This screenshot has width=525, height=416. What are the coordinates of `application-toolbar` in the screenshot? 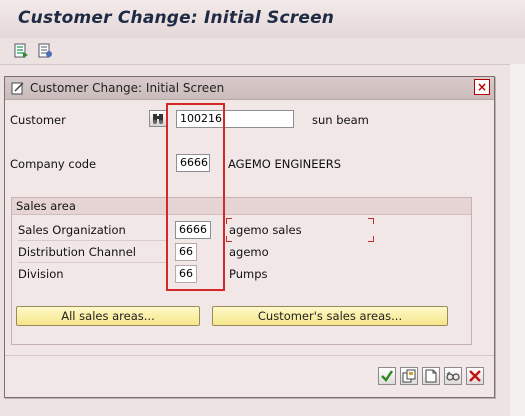 It's located at (262, 51).